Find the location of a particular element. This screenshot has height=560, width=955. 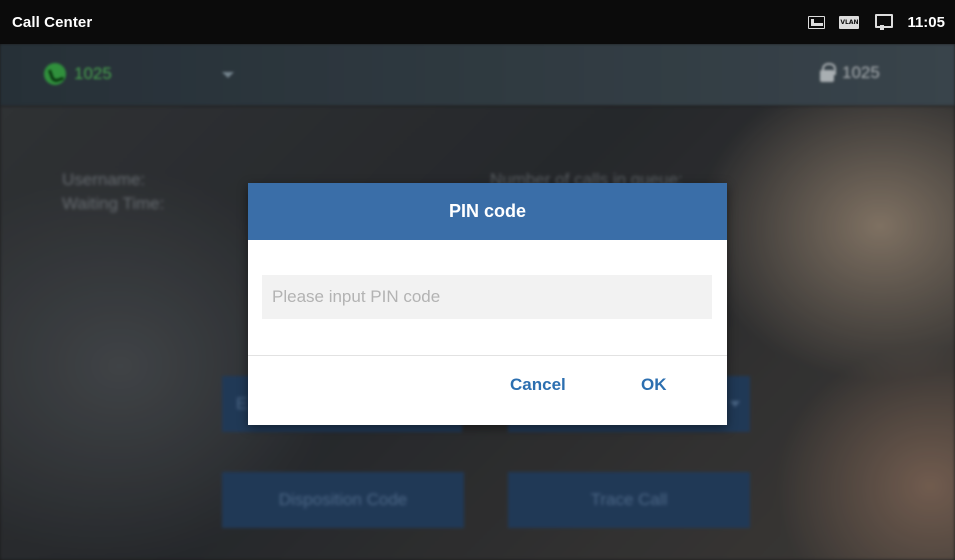

clock: 11:05 is located at coordinates (926, 22).